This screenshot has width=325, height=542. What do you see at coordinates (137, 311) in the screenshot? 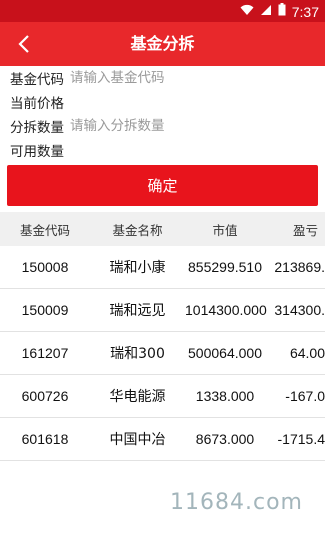
I see `cell-fund-name: 瑞和远见` at bounding box center [137, 311].